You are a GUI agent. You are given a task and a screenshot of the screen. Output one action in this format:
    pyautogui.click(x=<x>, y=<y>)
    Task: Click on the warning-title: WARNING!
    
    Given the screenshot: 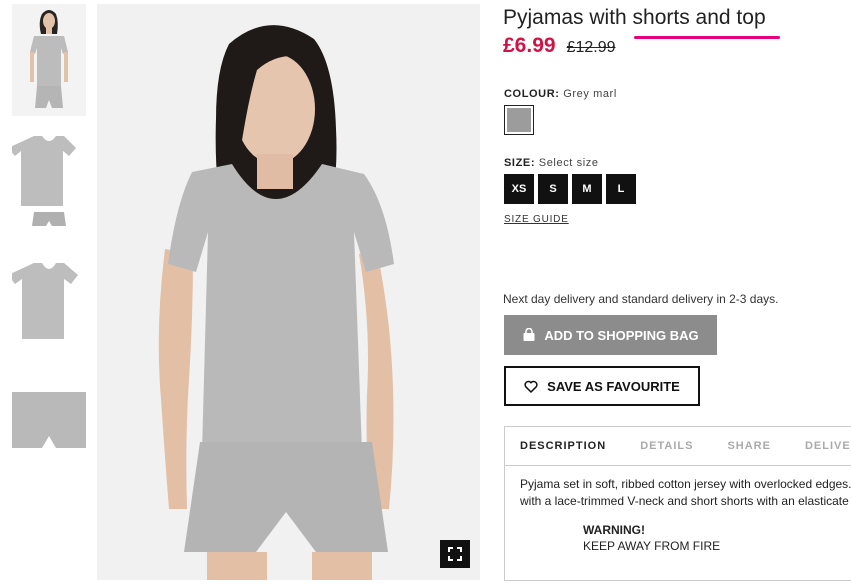 What is the action you would take?
    pyautogui.click(x=614, y=530)
    